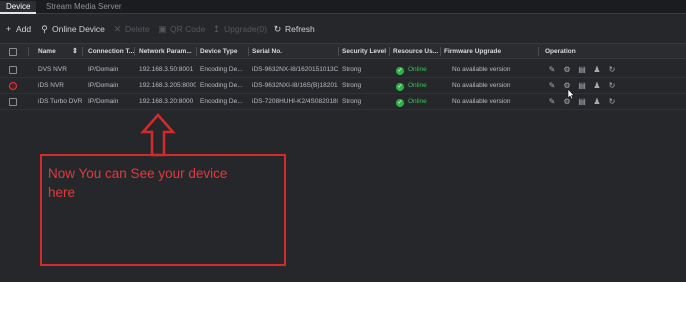 The height and width of the screenshot is (310, 686). Describe the element at coordinates (18, 7) in the screenshot. I see `tab-device: Device` at that location.